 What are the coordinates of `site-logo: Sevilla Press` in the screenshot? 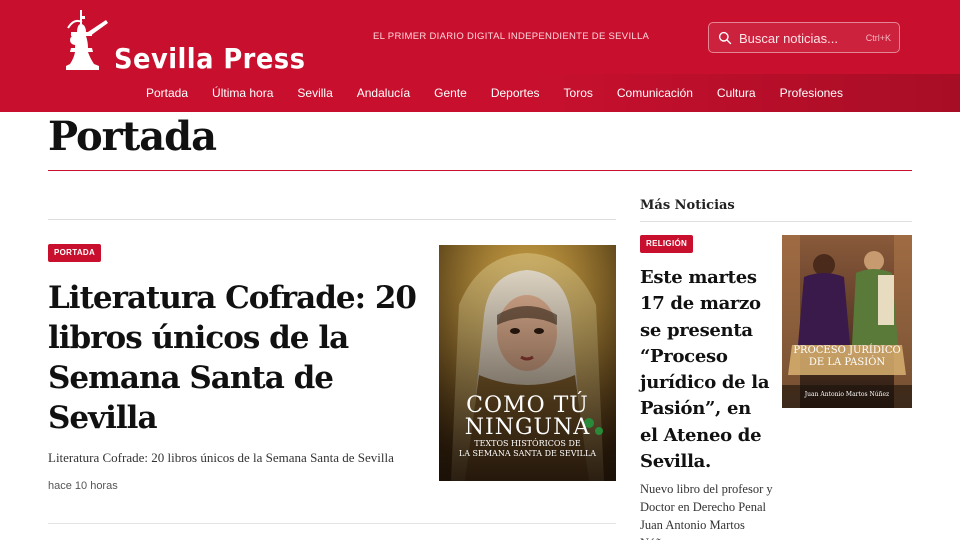 It's located at (185, 41).